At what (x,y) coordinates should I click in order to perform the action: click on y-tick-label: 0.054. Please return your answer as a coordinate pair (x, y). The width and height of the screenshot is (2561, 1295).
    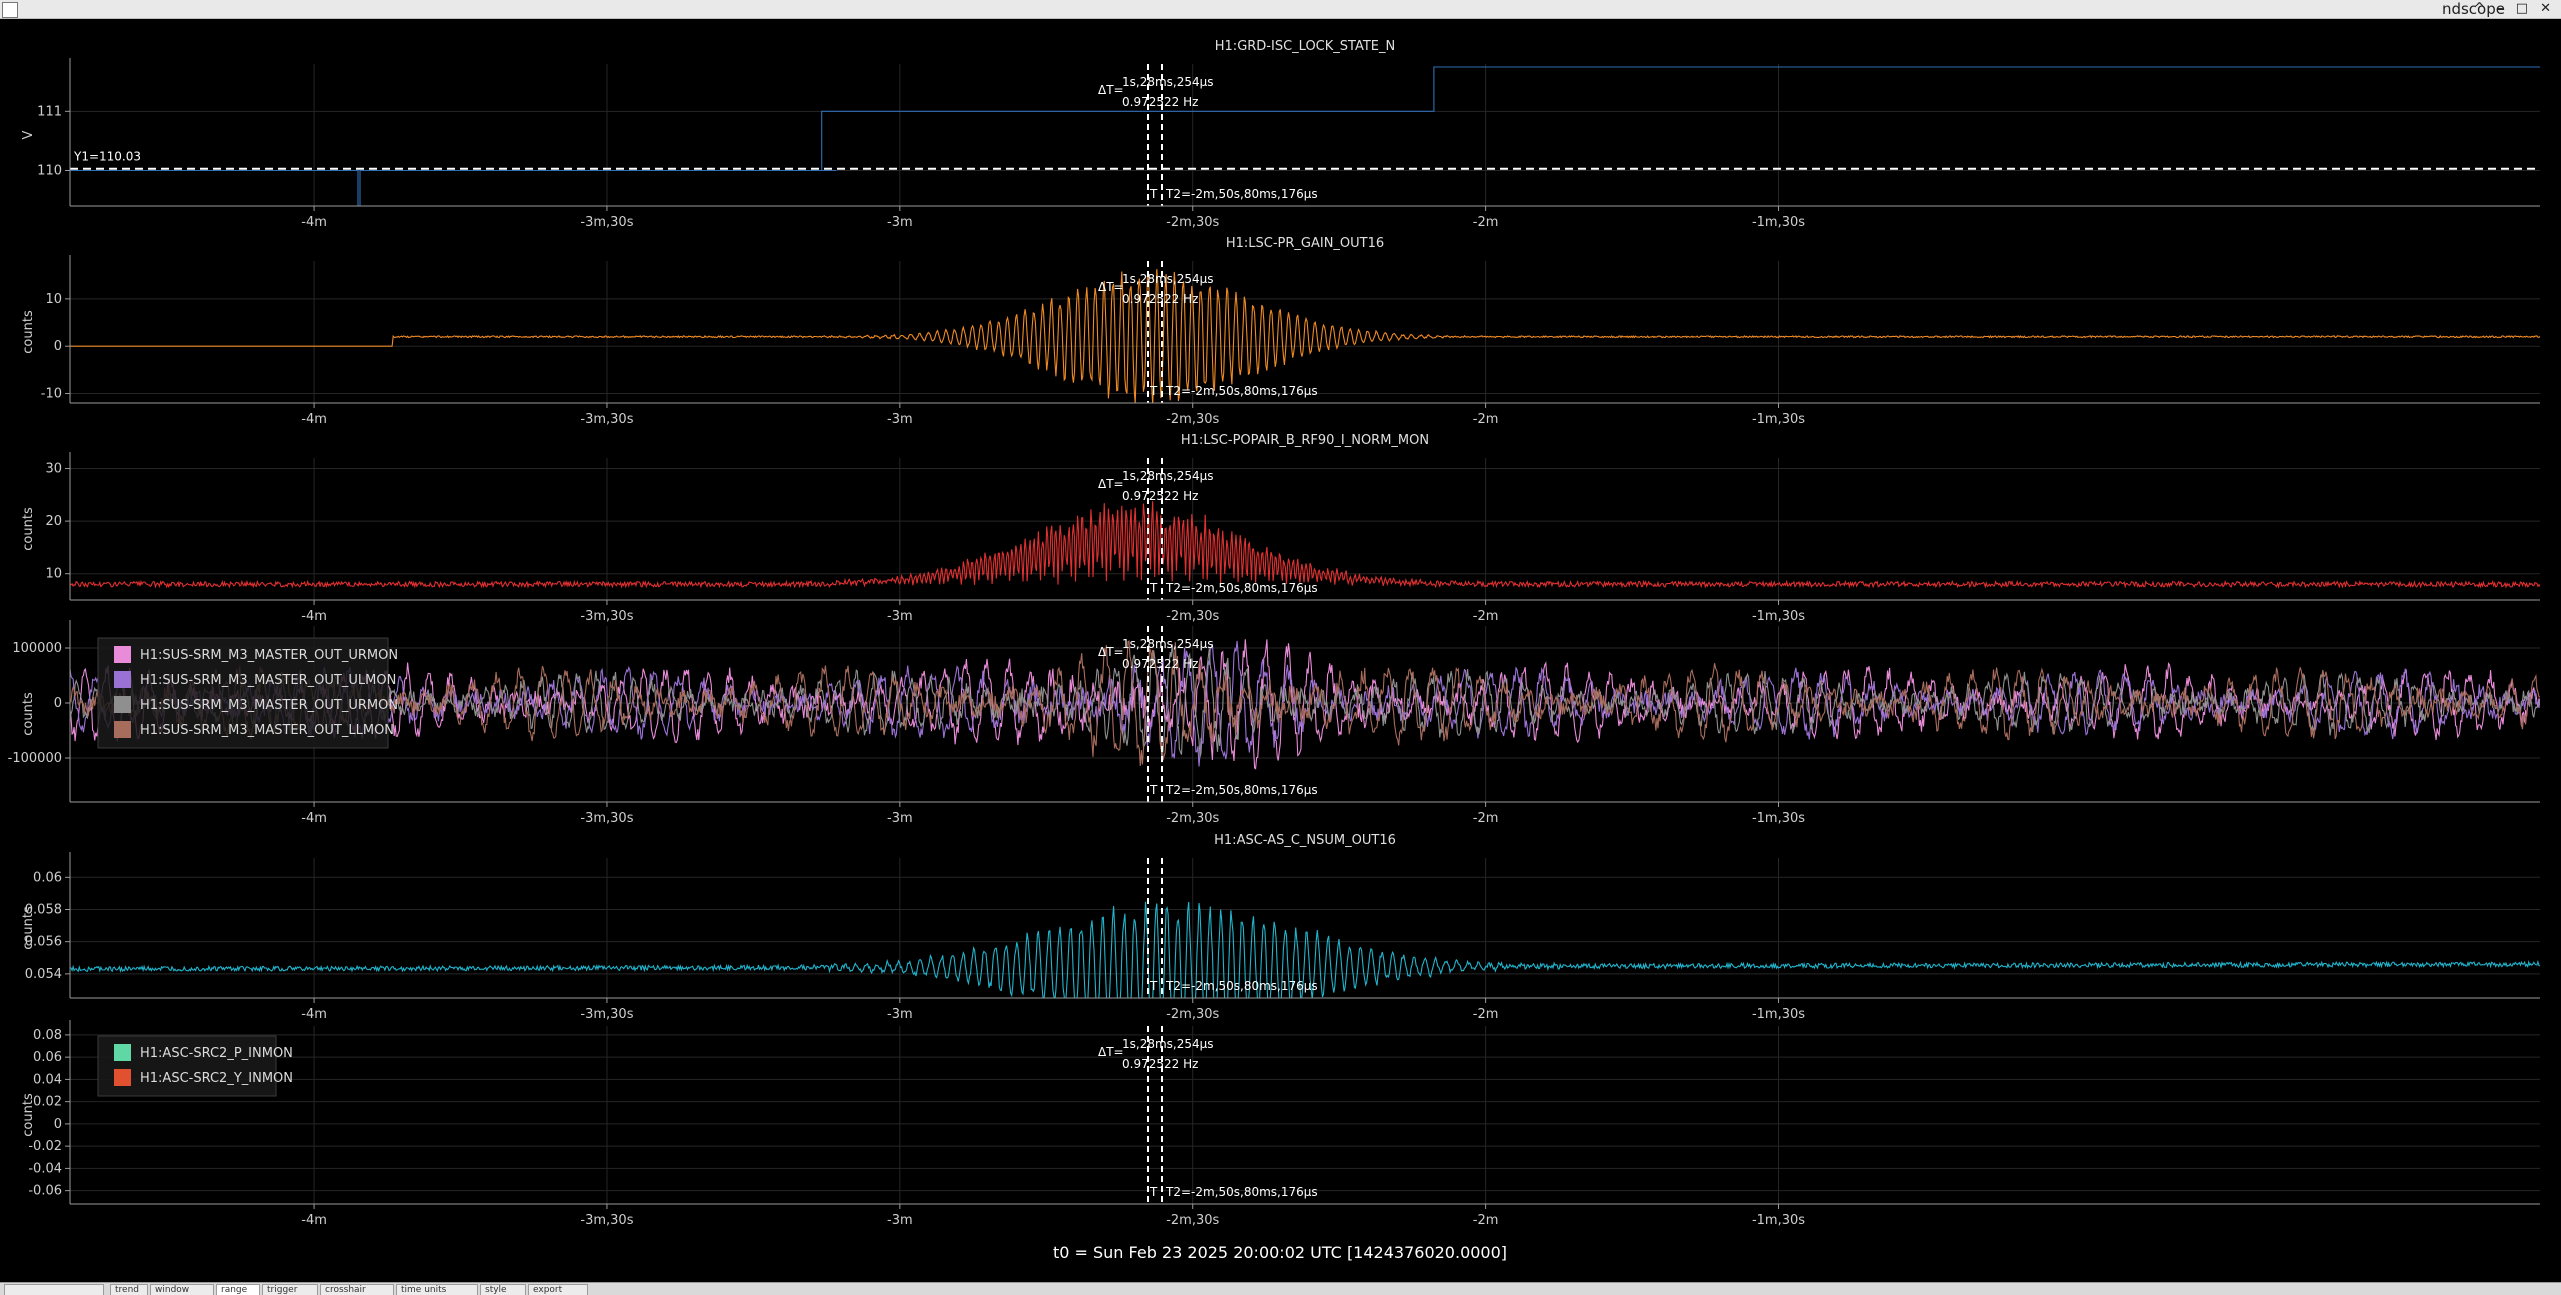
    Looking at the image, I should click on (43, 974).